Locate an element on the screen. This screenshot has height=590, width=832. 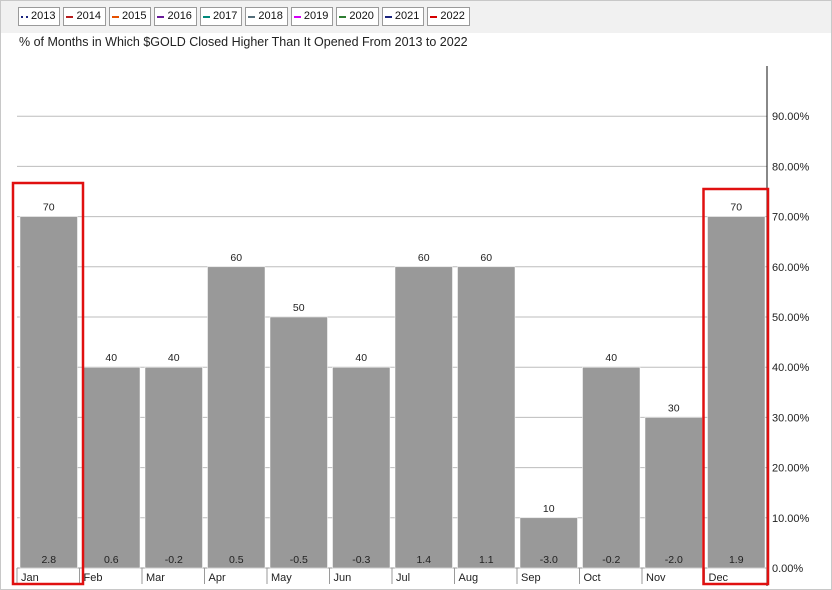
x-tick-label: Sep is located at coordinates (531, 578).